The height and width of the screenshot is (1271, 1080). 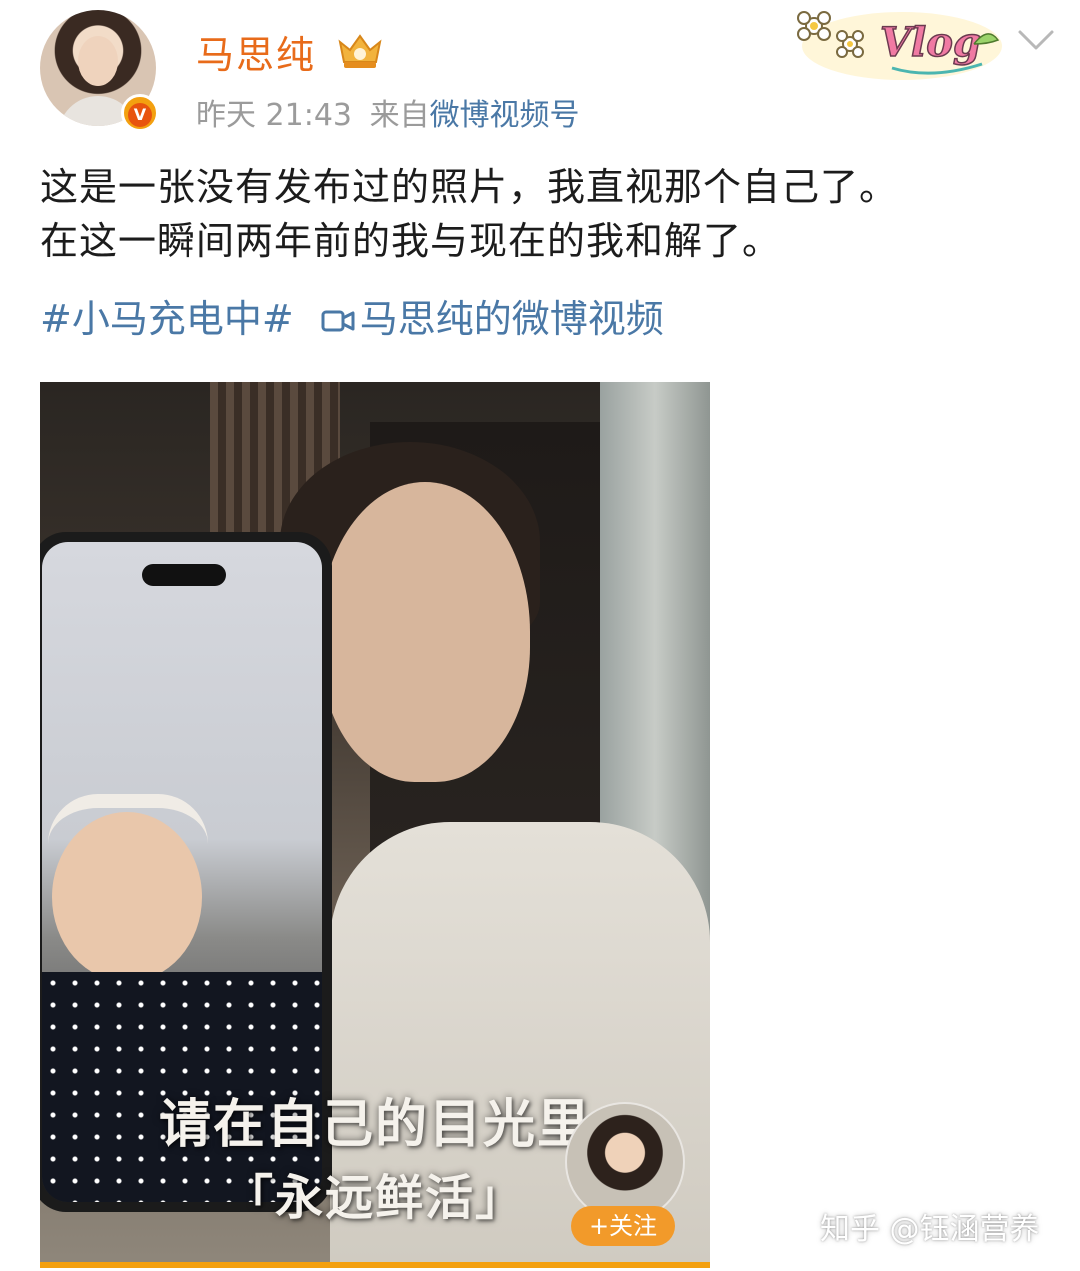 What do you see at coordinates (98, 61) in the screenshot?
I see `avatar-face` at bounding box center [98, 61].